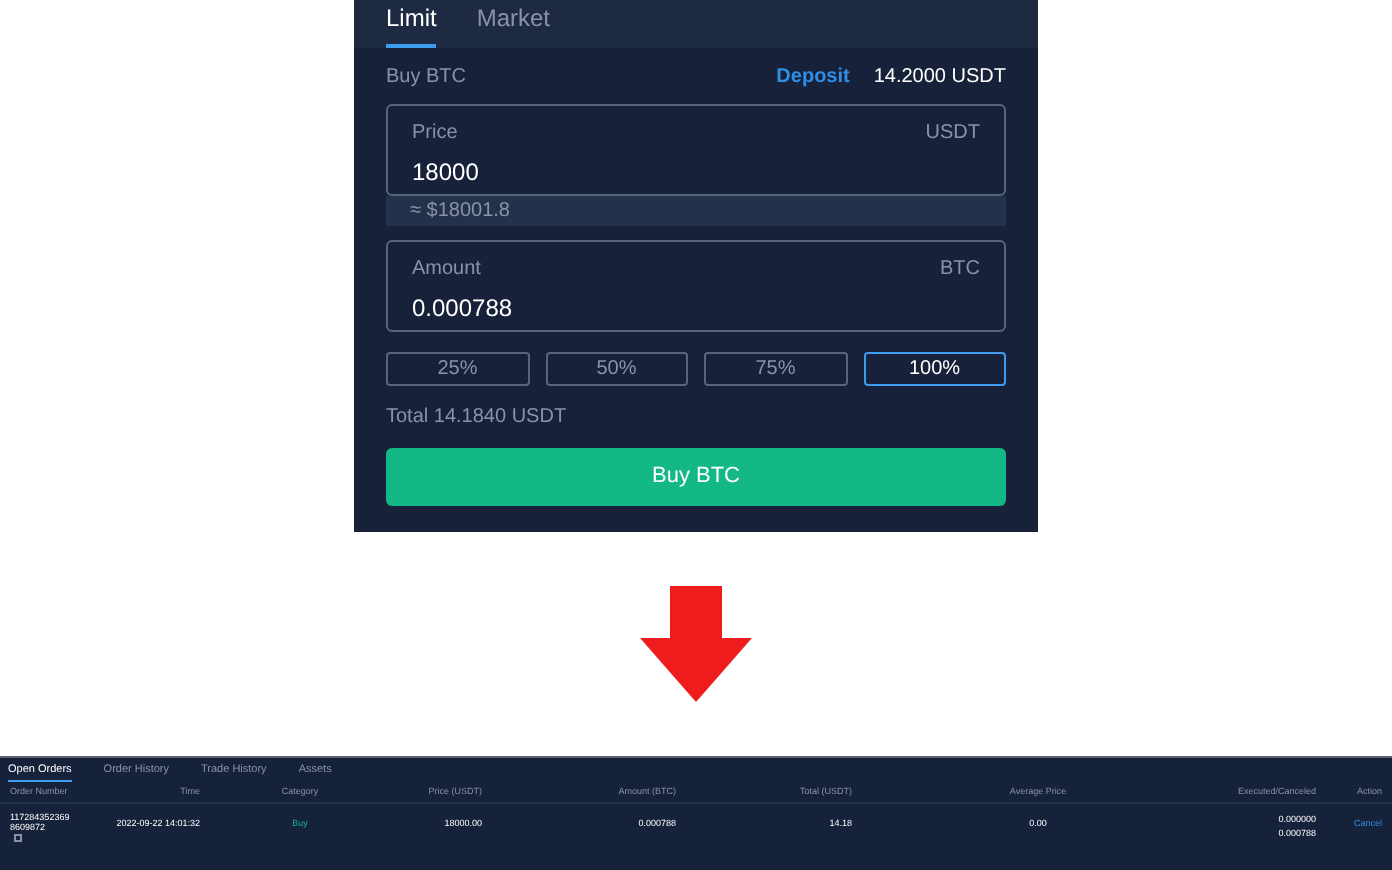  Describe the element at coordinates (960, 270) in the screenshot. I see `unit-label: BTC` at that location.